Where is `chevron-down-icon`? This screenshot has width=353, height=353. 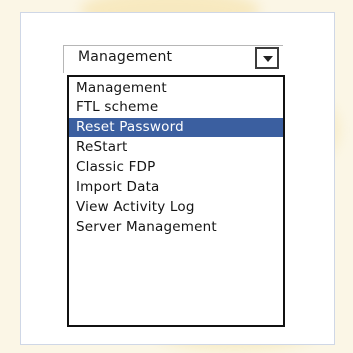 chevron-down-icon is located at coordinates (268, 59).